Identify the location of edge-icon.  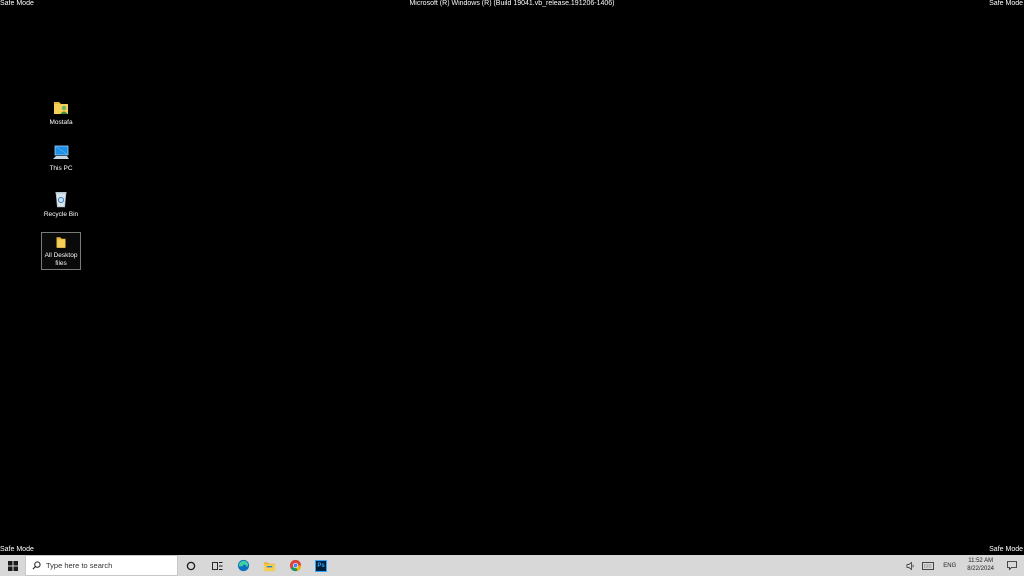
(243, 565).